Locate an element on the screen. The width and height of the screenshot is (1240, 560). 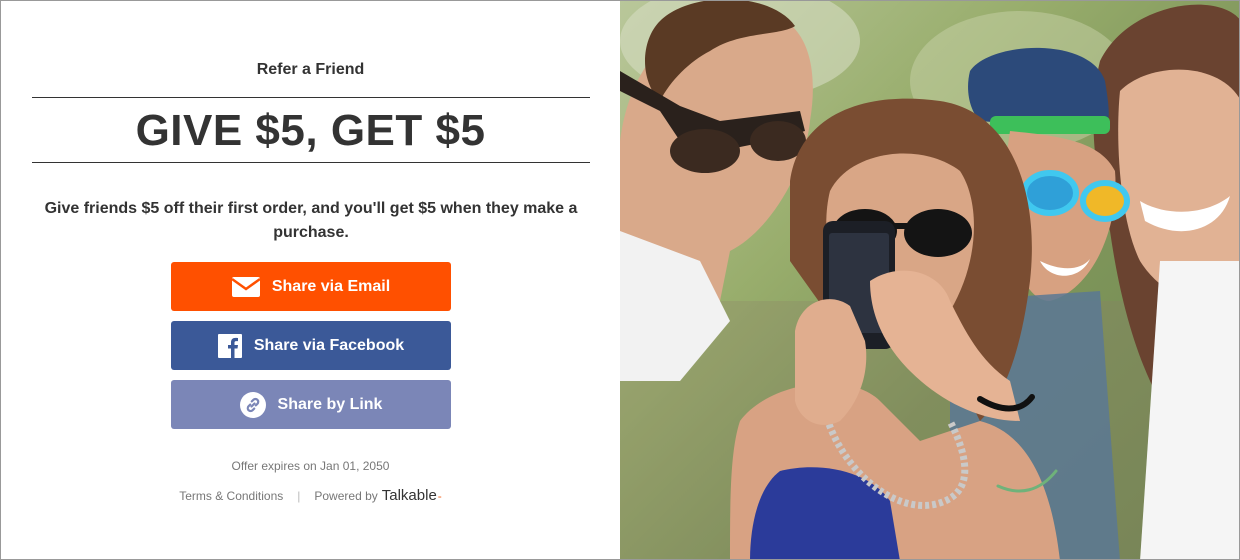
talkable-spark-icon: - is located at coordinates (439, 496).